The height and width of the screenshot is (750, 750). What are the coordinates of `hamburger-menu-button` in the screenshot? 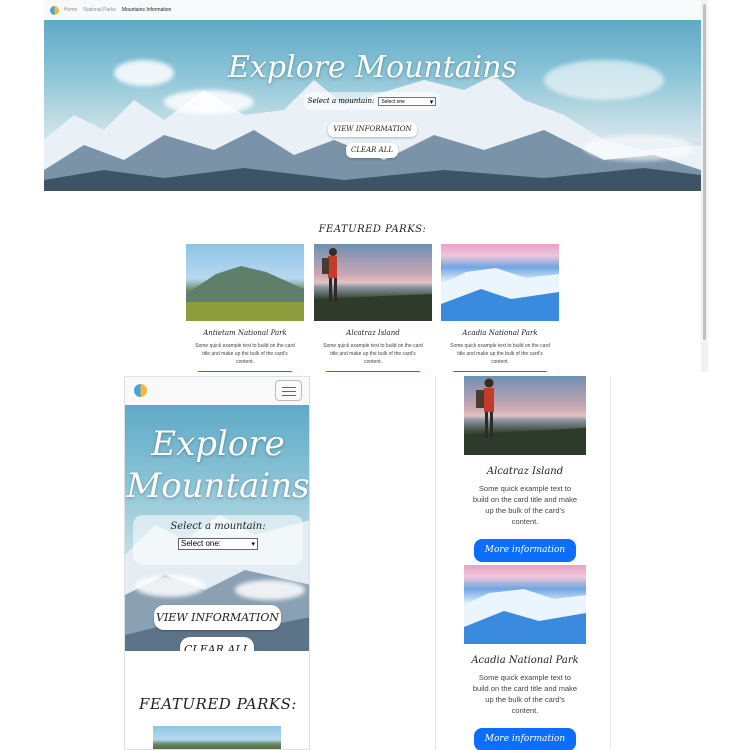 It's located at (288, 390).